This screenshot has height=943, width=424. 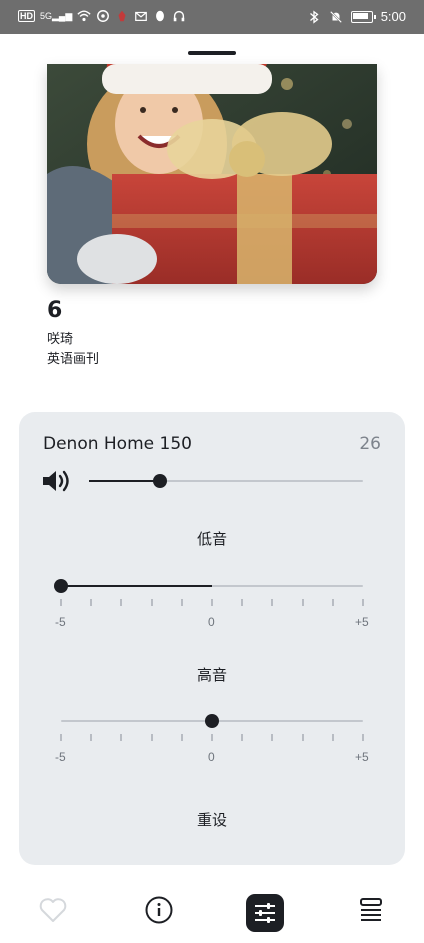 I want to click on bass-min-label: -5, so click(x=60, y=622).